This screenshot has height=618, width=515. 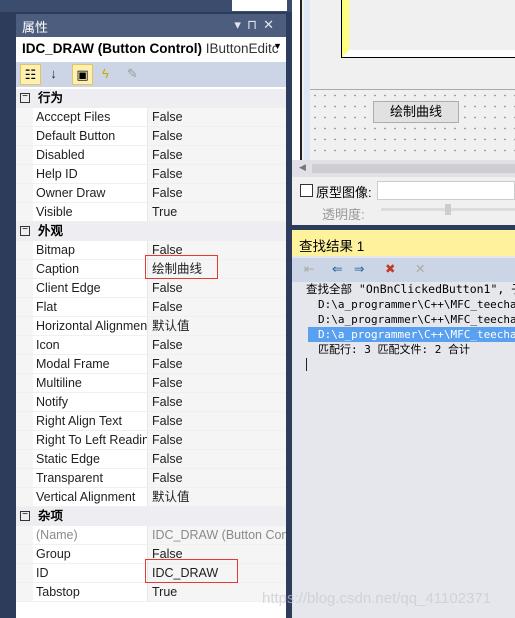 What do you see at coordinates (394, 349) in the screenshot?
I see `match-count-line: 匹配行: 3 匹配文件: 2 合计` at bounding box center [394, 349].